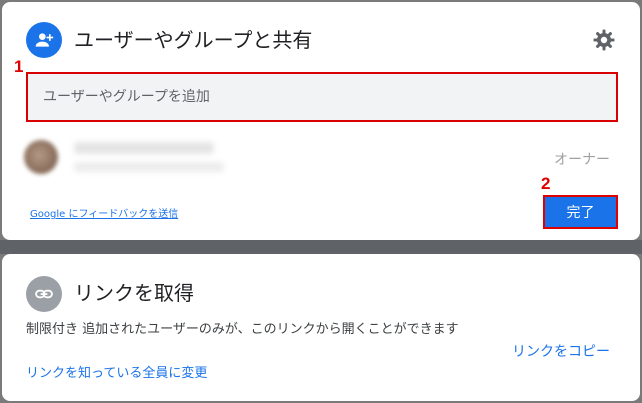 This screenshot has width=642, height=403. I want to click on member-row: オーナー, so click(322, 160).